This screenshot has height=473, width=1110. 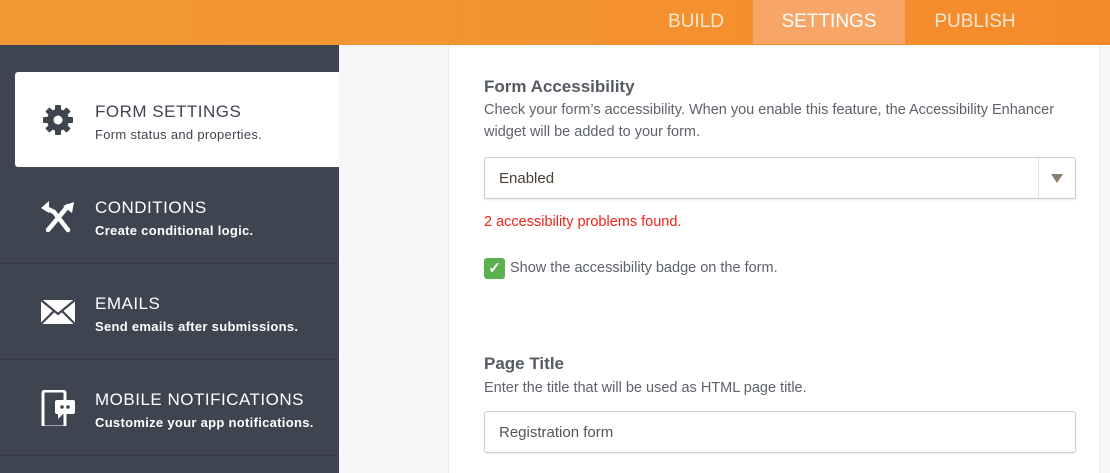 I want to click on page-title-heading: Page Title, so click(x=524, y=363).